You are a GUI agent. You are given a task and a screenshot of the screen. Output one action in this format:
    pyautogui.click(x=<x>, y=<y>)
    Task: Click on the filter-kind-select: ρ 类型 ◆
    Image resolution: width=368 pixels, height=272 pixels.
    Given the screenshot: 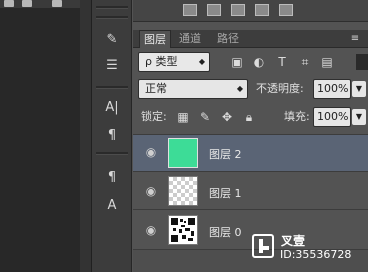 What is the action you would take?
    pyautogui.click(x=174, y=62)
    